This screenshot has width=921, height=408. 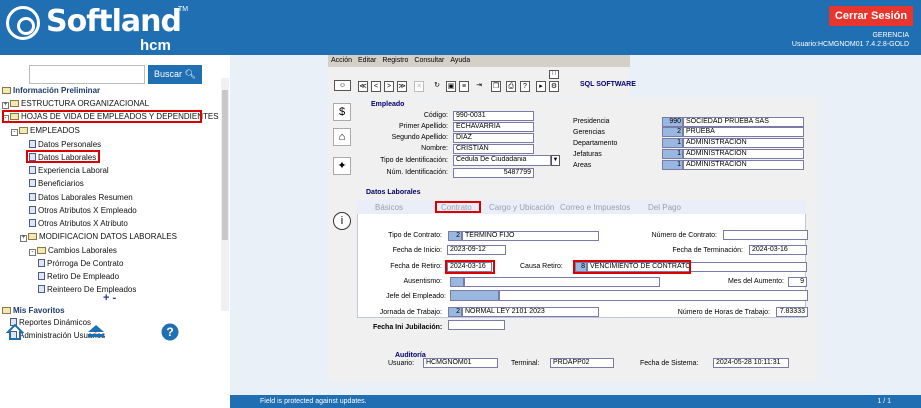 What do you see at coordinates (672, 154) in the screenshot?
I see `jefaturas-code: 1` at bounding box center [672, 154].